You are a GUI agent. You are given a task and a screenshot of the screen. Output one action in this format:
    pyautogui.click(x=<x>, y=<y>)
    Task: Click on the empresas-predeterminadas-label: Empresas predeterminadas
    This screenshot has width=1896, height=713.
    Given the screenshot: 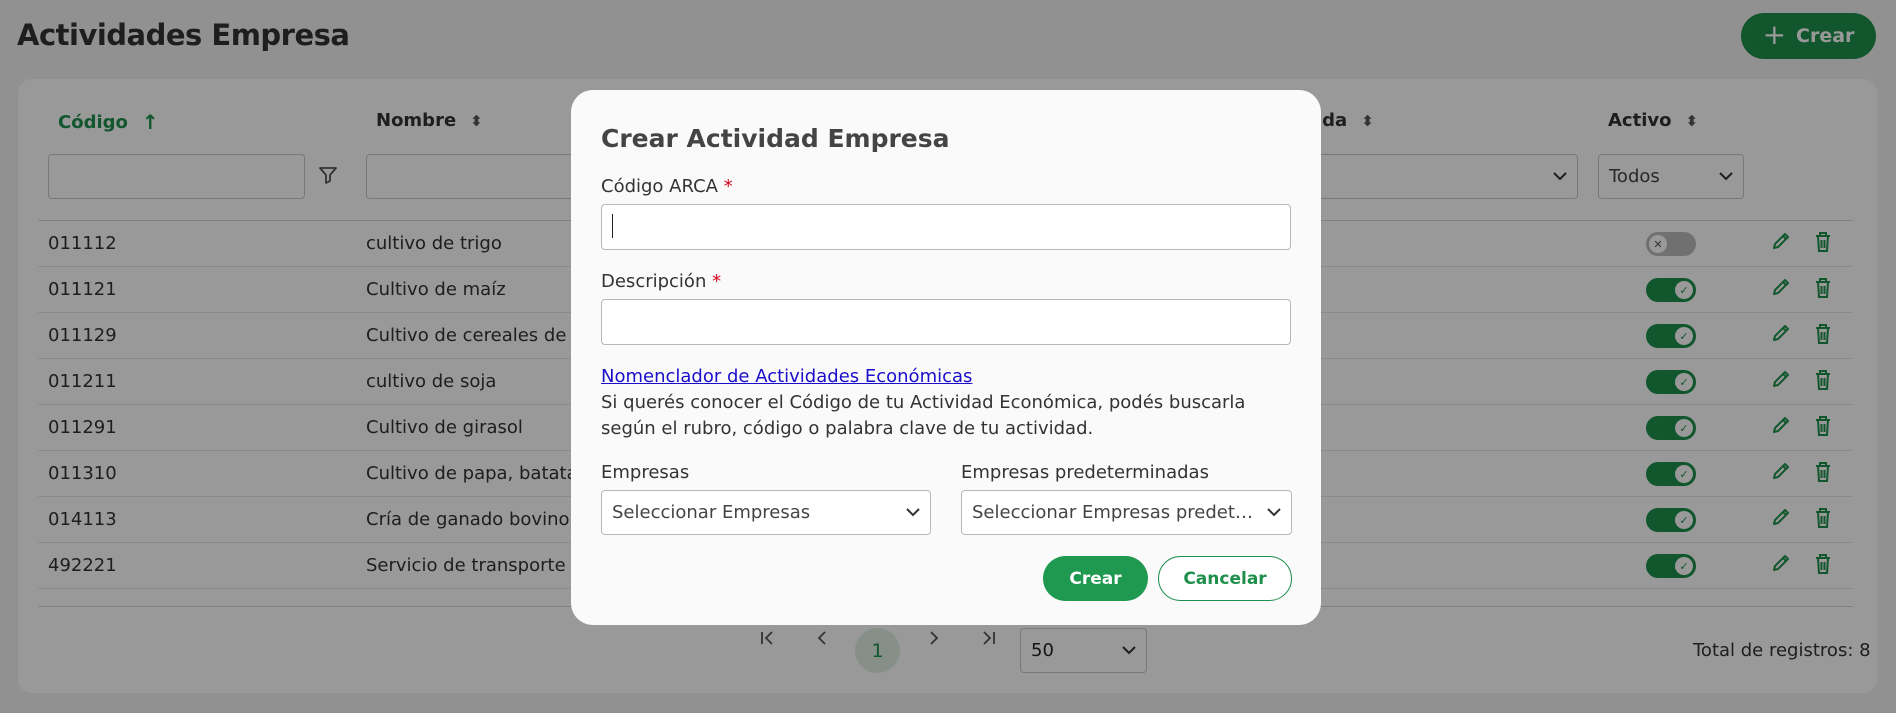 What is the action you would take?
    pyautogui.click(x=1085, y=472)
    